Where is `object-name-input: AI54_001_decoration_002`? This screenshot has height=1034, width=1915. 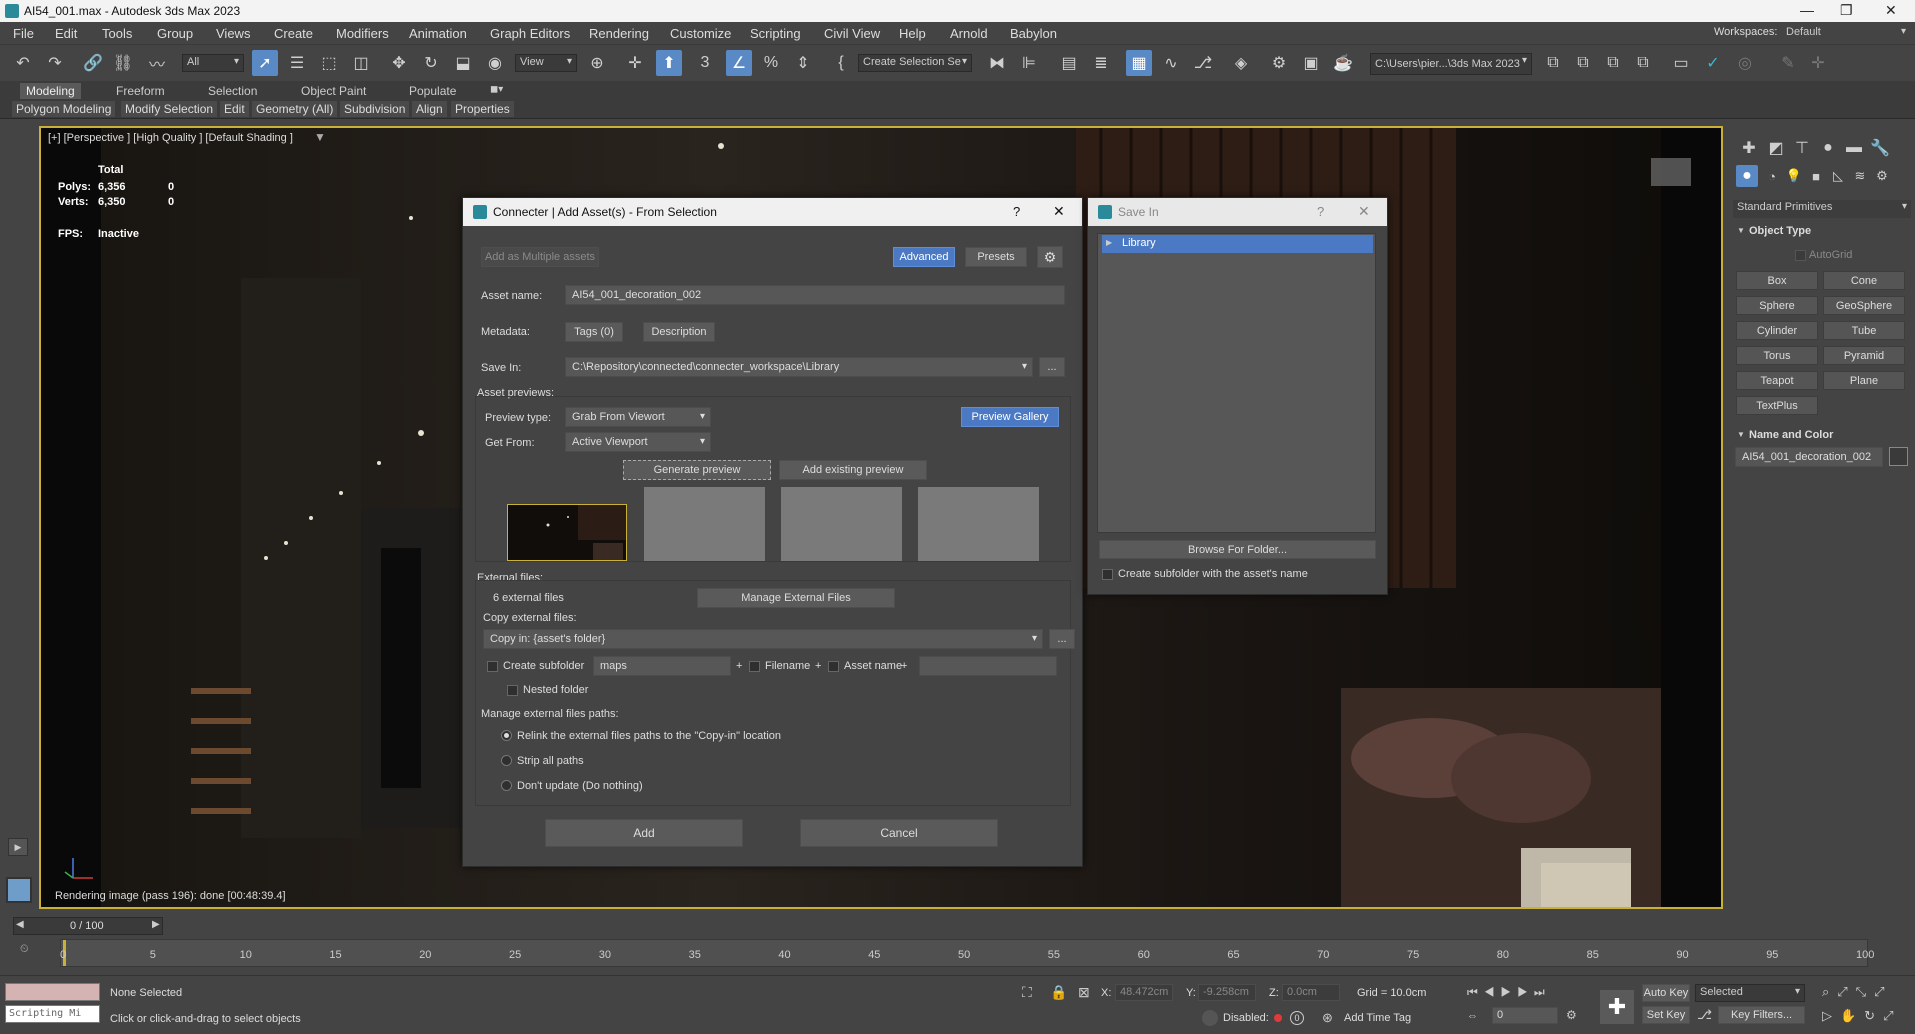 object-name-input: AI54_001_decoration_002 is located at coordinates (1809, 457).